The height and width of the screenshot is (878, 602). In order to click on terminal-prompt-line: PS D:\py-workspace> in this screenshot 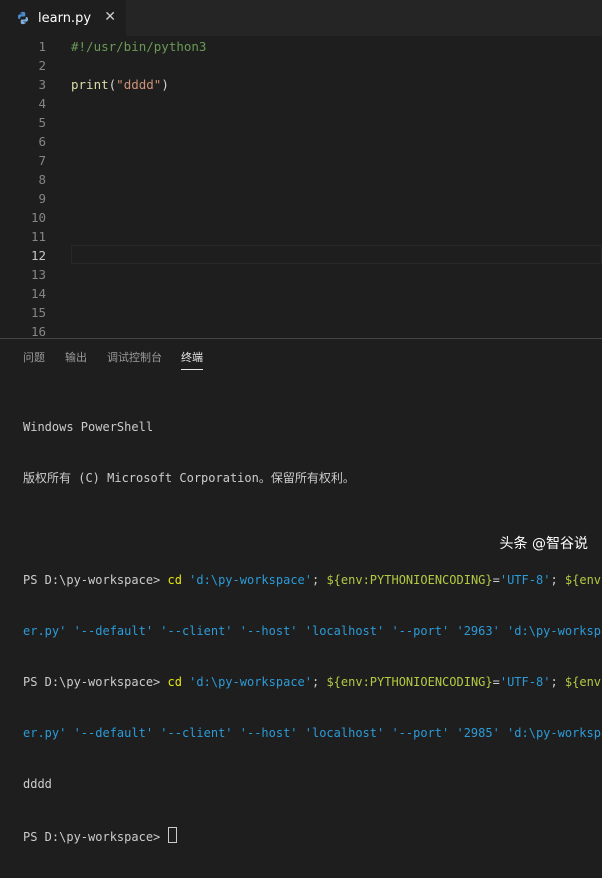, I will do `click(312, 835)`.